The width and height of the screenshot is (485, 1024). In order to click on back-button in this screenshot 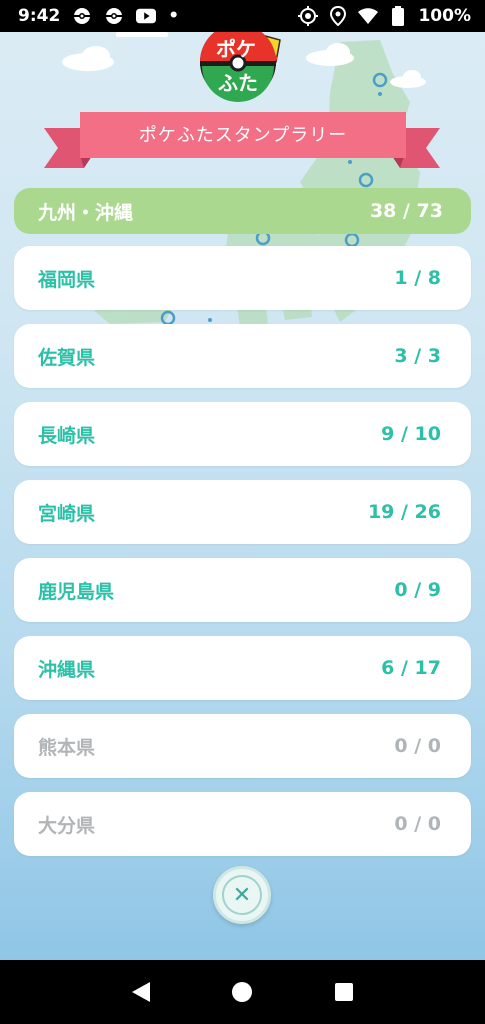, I will do `click(141, 992)`.